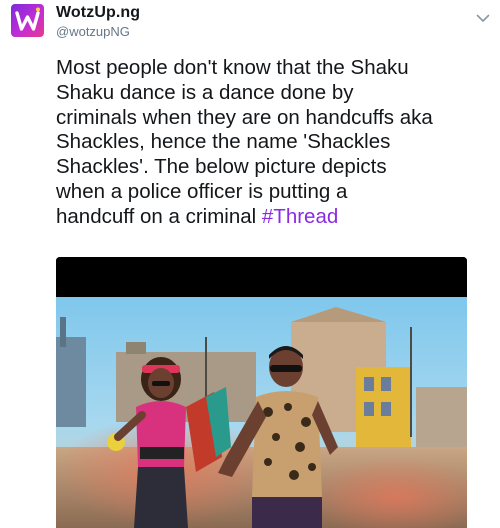 This screenshot has height=528, width=500. Describe the element at coordinates (261, 277) in the screenshot. I see `media-letterbox-bar` at that location.